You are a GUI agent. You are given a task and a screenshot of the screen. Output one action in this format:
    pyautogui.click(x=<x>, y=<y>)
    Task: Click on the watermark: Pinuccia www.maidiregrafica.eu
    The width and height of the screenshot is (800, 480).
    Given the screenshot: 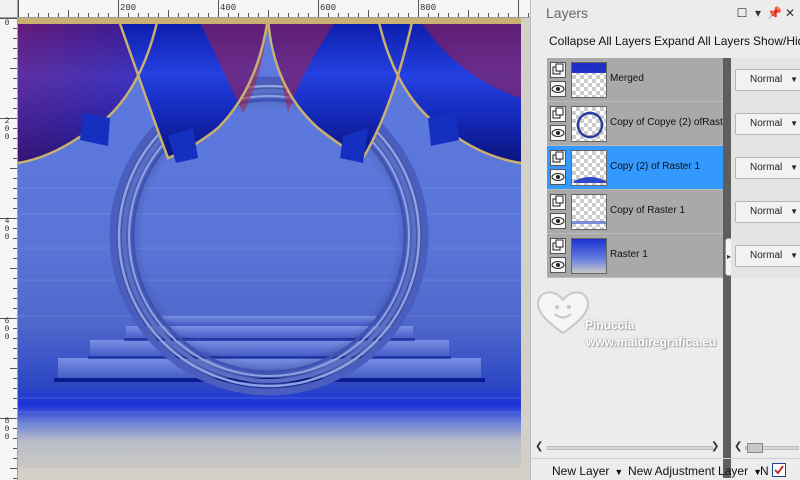 What is the action you would take?
    pyautogui.click(x=631, y=320)
    